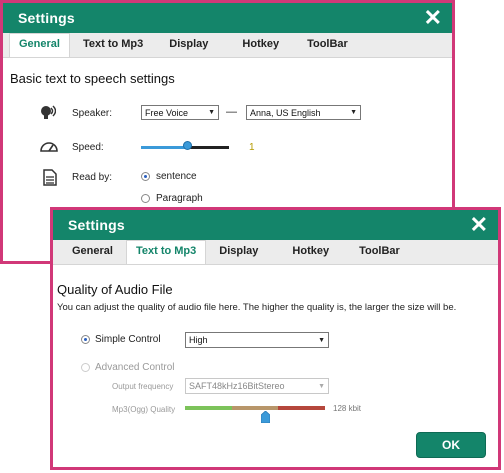 The width and height of the screenshot is (504, 473). Describe the element at coordinates (179, 198) in the screenshot. I see `radio-paragraph-label: Paragraph` at that location.